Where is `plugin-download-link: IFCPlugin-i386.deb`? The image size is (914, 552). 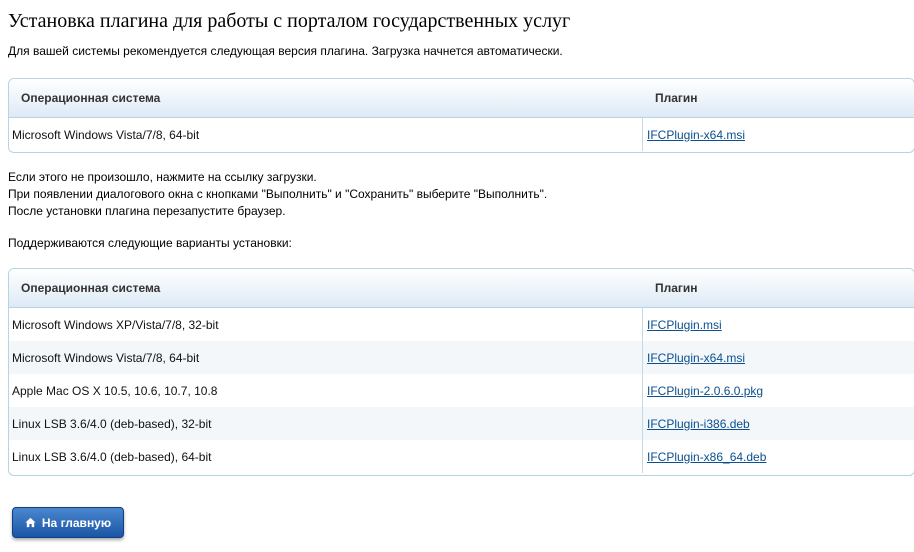 plugin-download-link: IFCPlugin-i386.deb is located at coordinates (698, 424).